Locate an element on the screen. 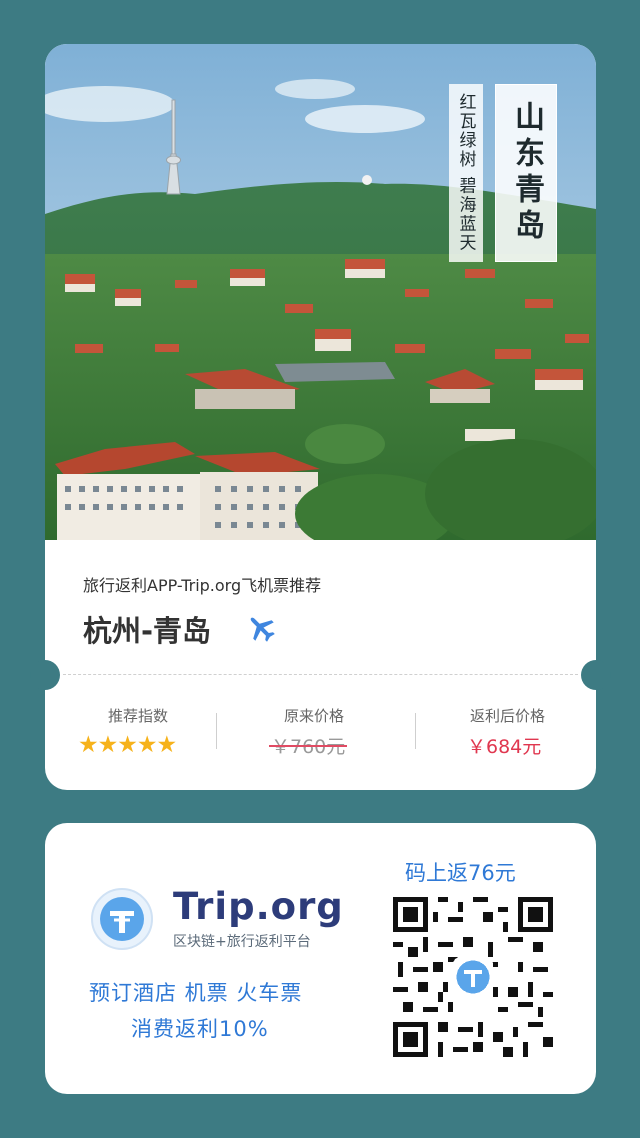  recommend-label: 推荐指数 is located at coordinates (138, 716).